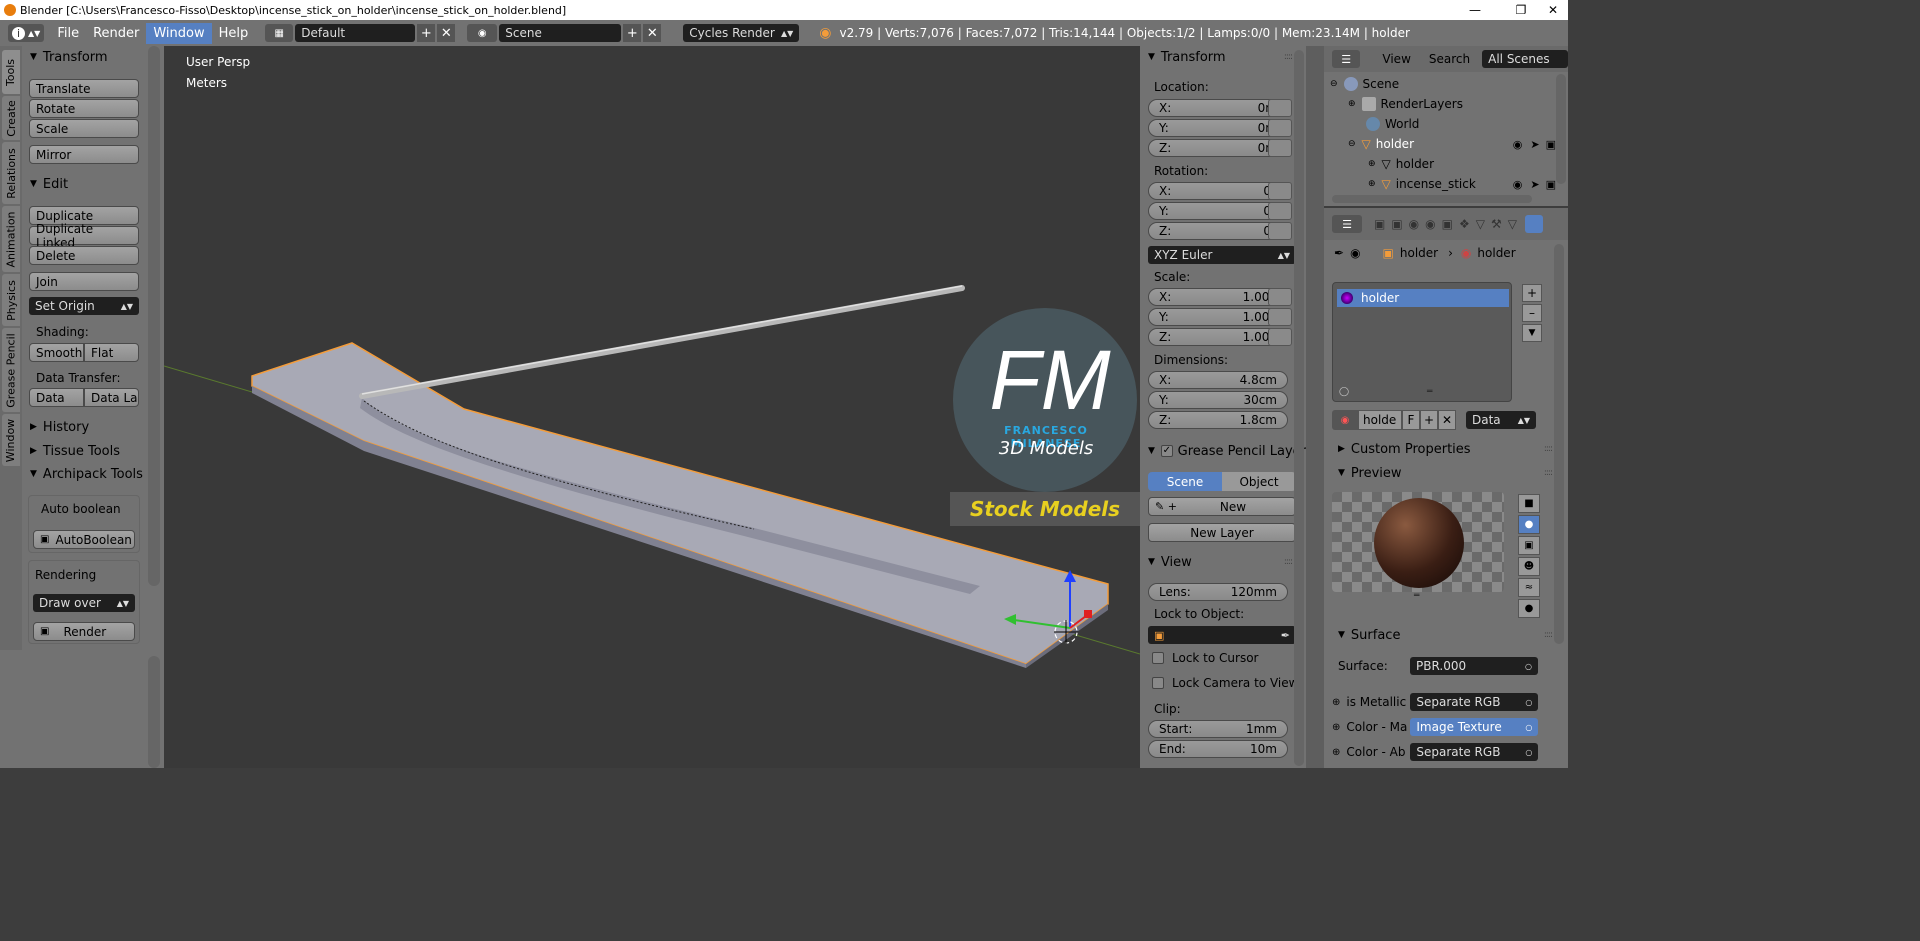 This screenshot has width=1920, height=941. Describe the element at coordinates (1222, 532) in the screenshot. I see `new-layer-button: New Layer` at that location.